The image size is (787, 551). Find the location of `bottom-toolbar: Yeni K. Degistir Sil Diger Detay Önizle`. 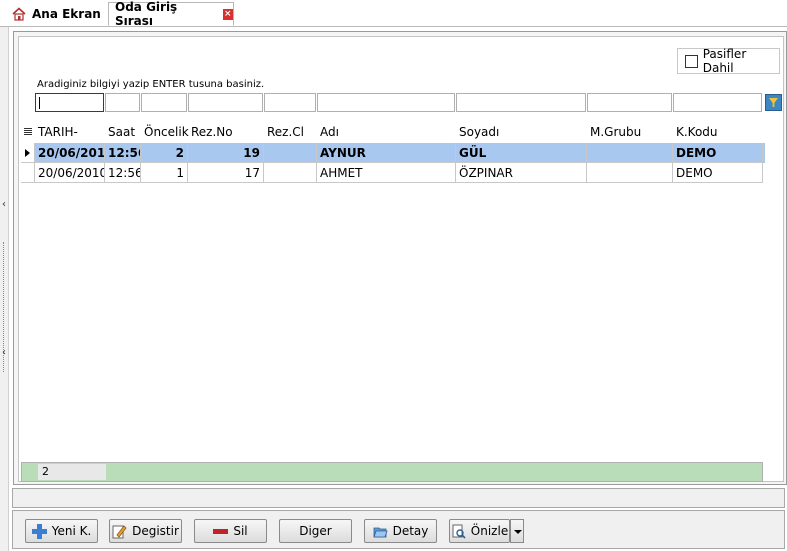

bottom-toolbar: Yeni K. Degistir Sil Diger Detay Önizle is located at coordinates (398, 529).